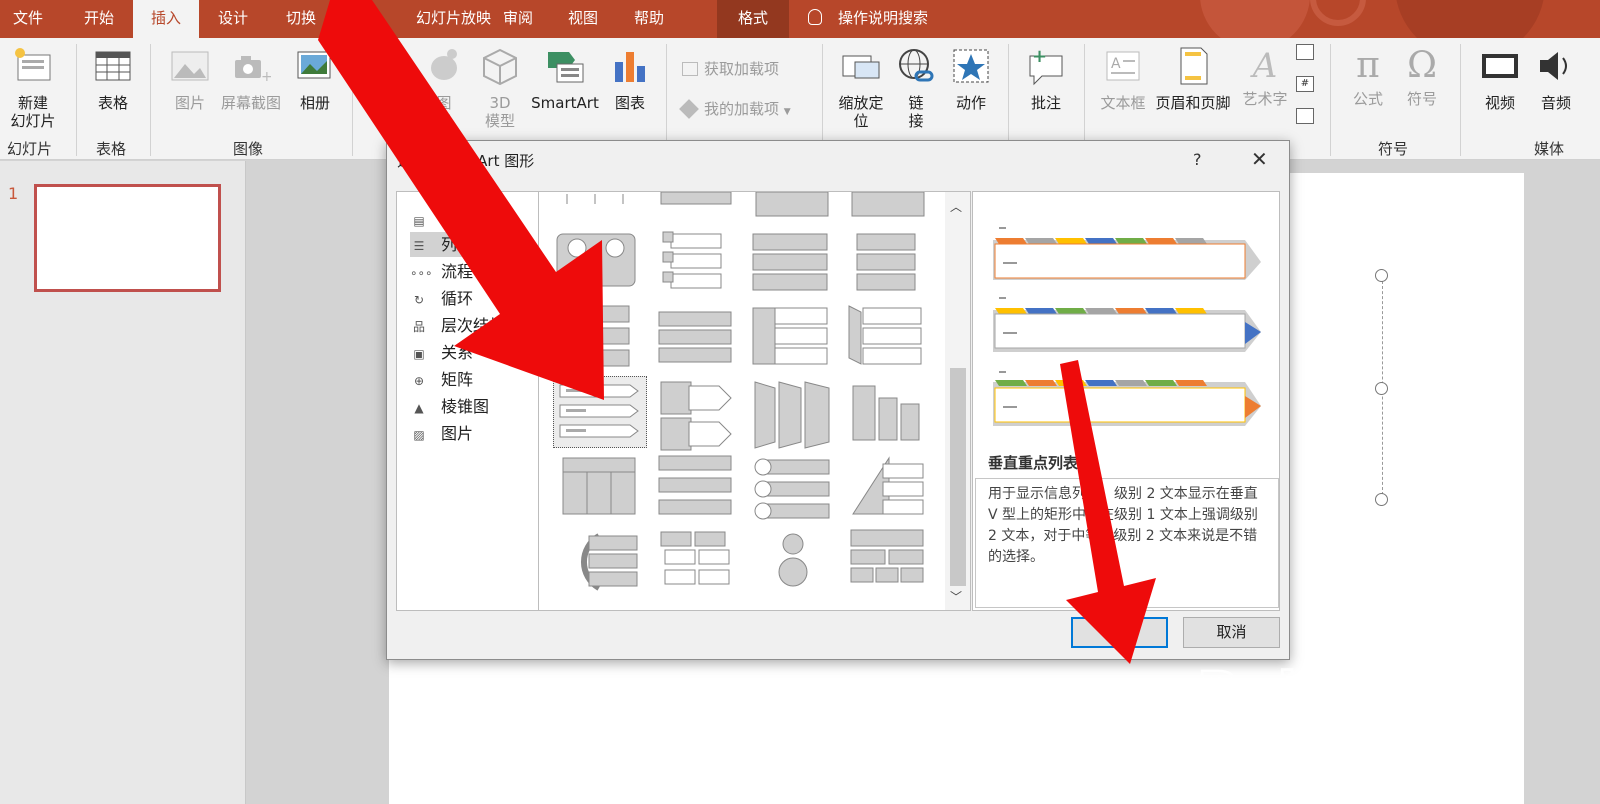  Describe the element at coordinates (457, 244) in the screenshot. I see `category-label: 列表` at that location.